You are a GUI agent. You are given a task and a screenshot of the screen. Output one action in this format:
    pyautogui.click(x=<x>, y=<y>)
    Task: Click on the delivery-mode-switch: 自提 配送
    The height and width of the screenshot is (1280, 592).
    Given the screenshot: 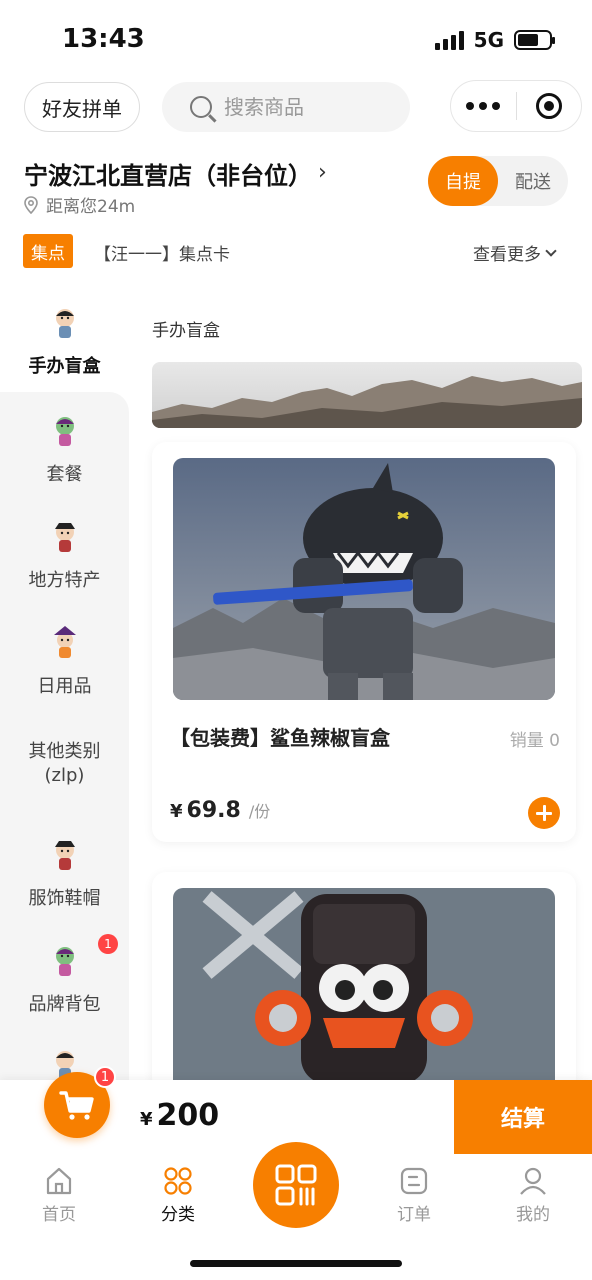 What is the action you would take?
    pyautogui.click(x=498, y=181)
    